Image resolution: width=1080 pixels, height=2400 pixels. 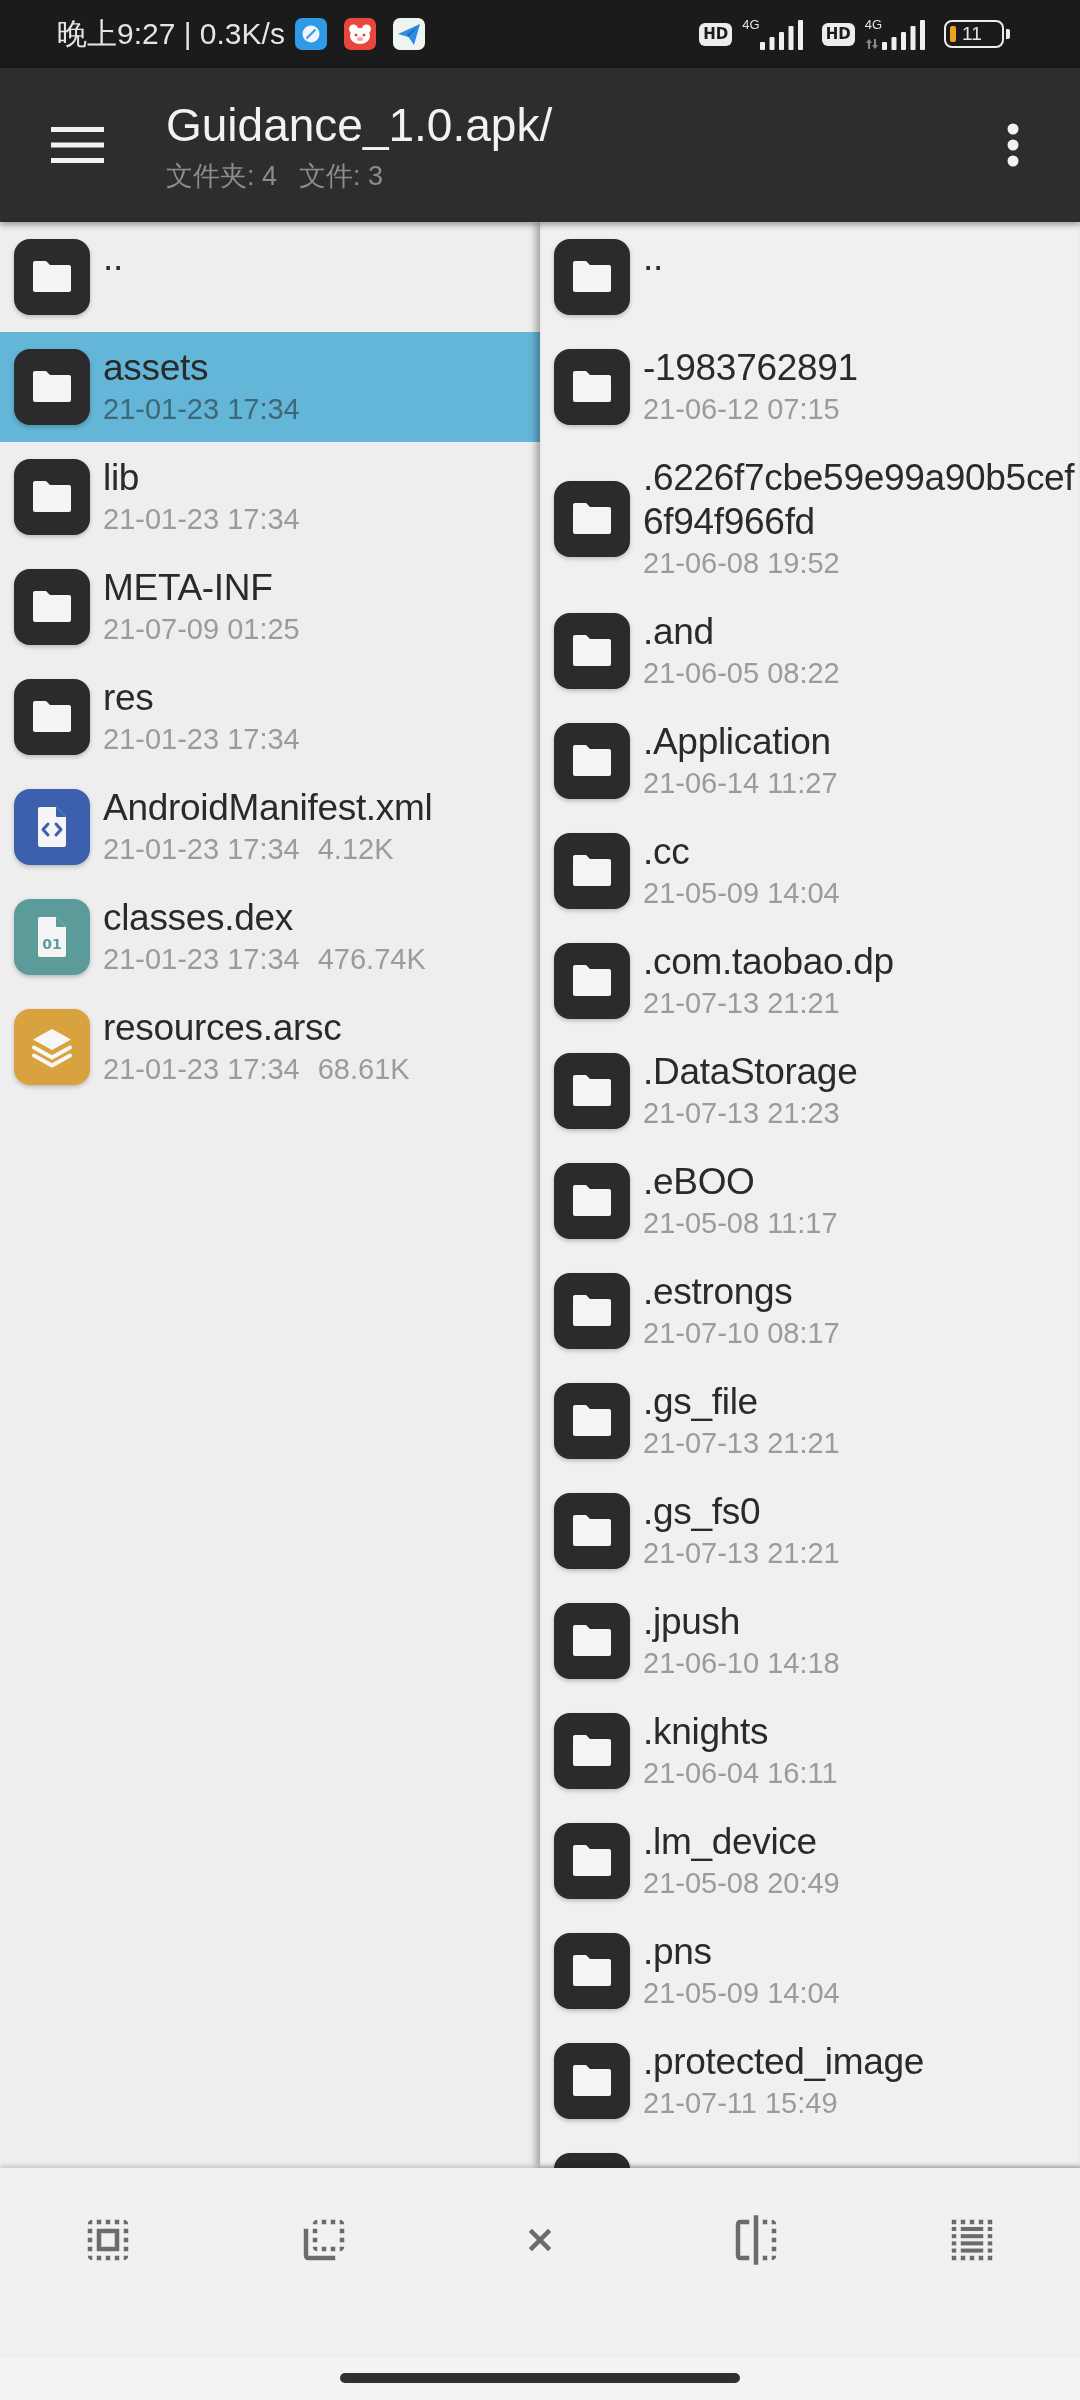 I want to click on file-size: 68.61K, so click(x=363, y=1069).